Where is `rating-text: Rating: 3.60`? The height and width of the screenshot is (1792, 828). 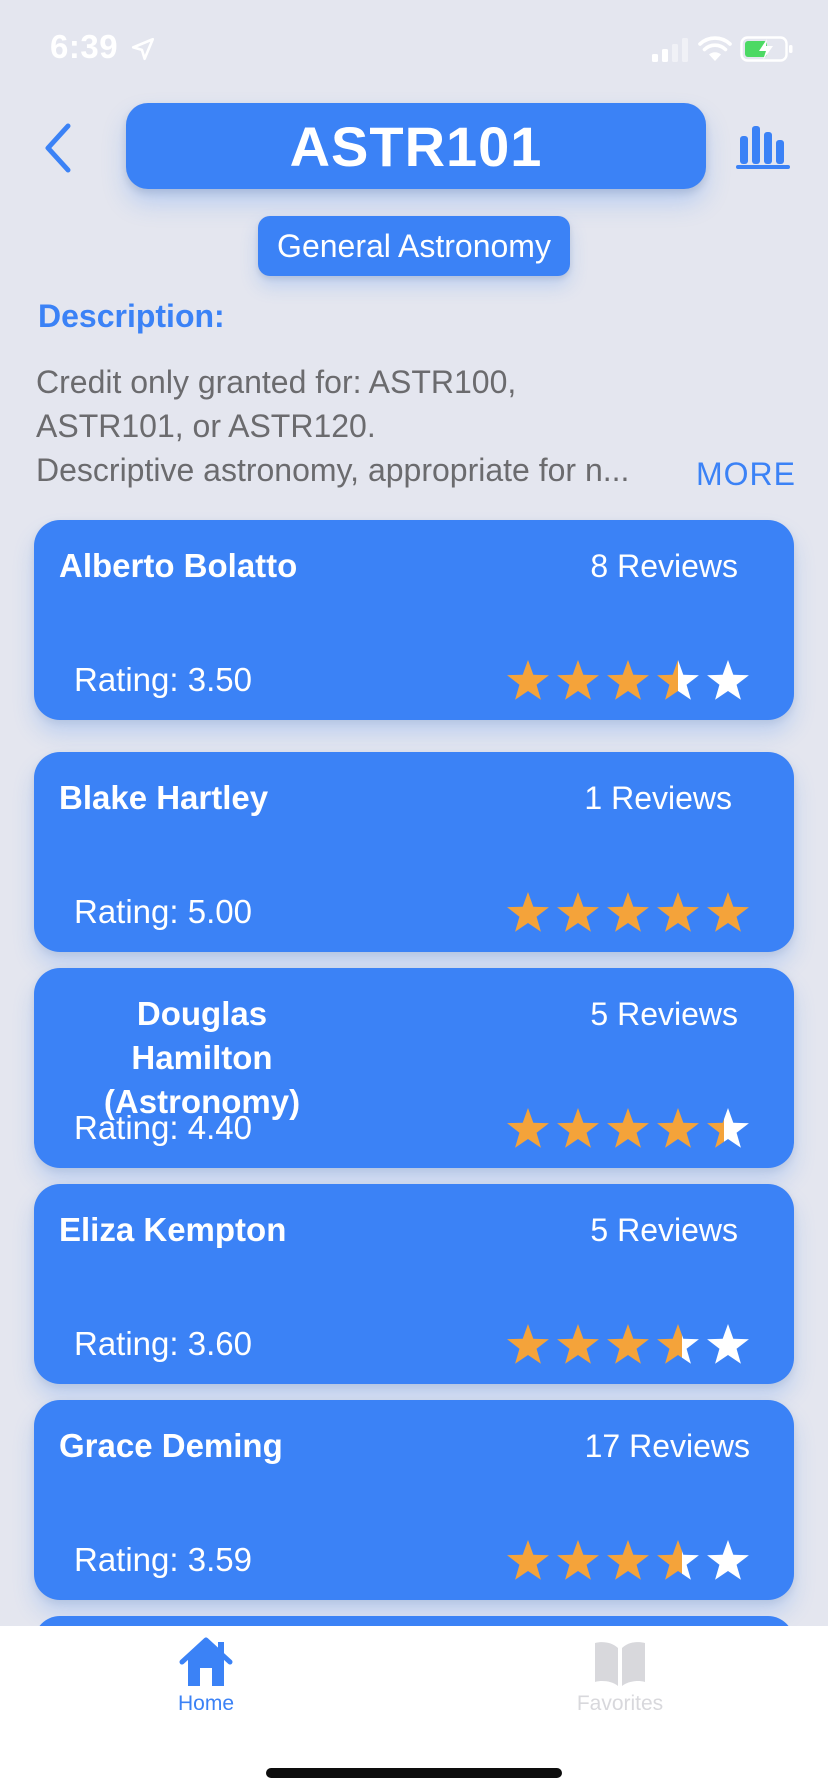
rating-text: Rating: 3.60 is located at coordinates (163, 1343).